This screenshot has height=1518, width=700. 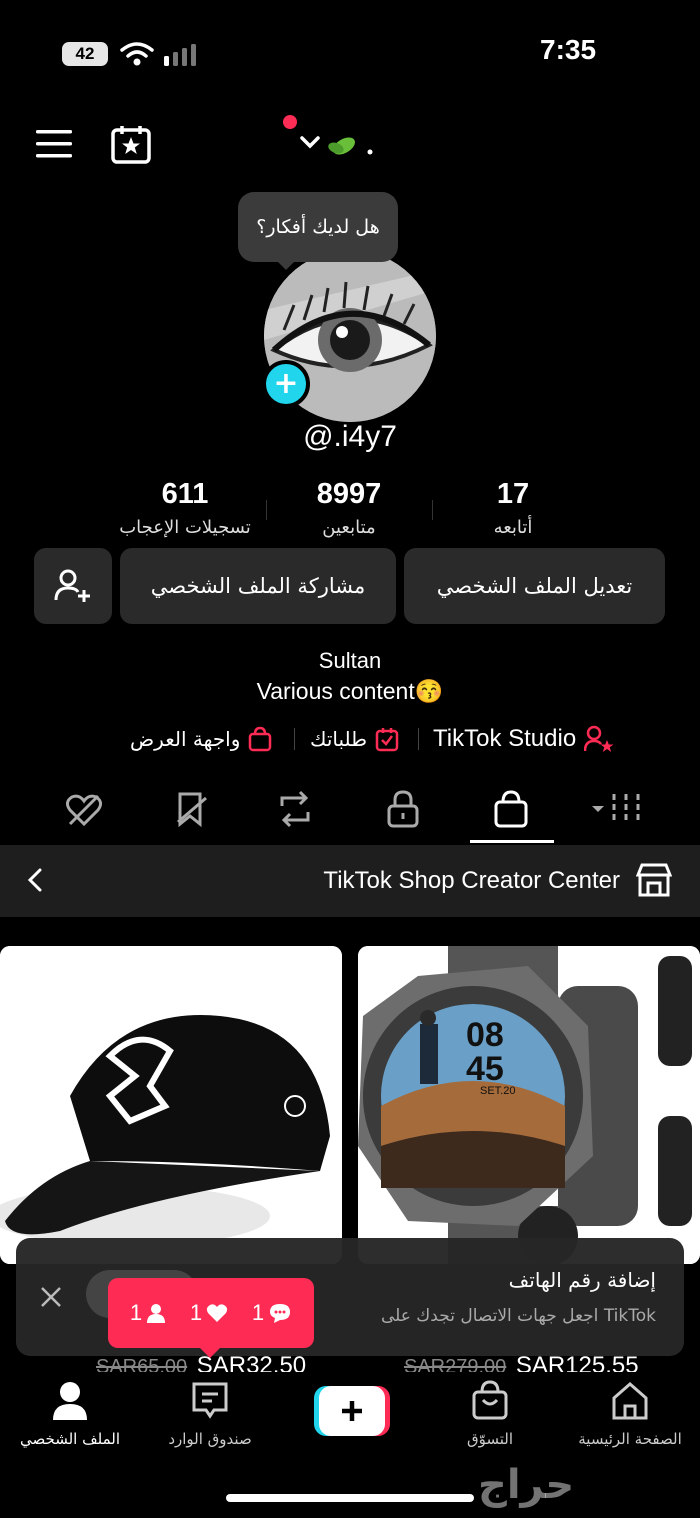 What do you see at coordinates (485, 1069) in the screenshot?
I see `watch-minute: 45` at bounding box center [485, 1069].